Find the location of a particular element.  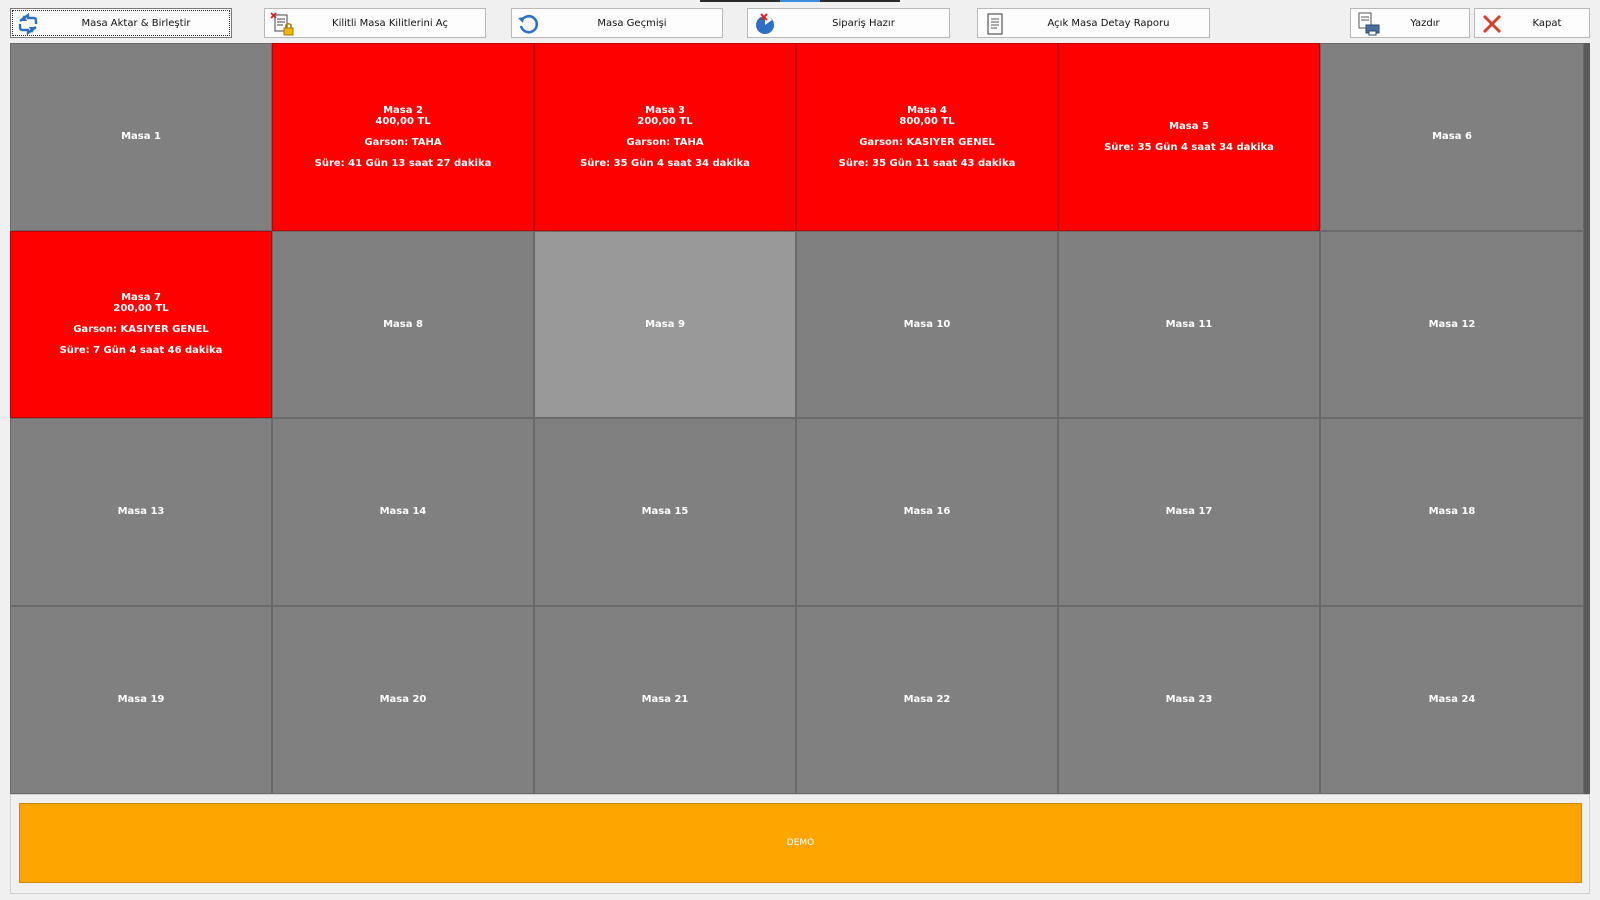

demo-panel: DEMO is located at coordinates (800, 844).